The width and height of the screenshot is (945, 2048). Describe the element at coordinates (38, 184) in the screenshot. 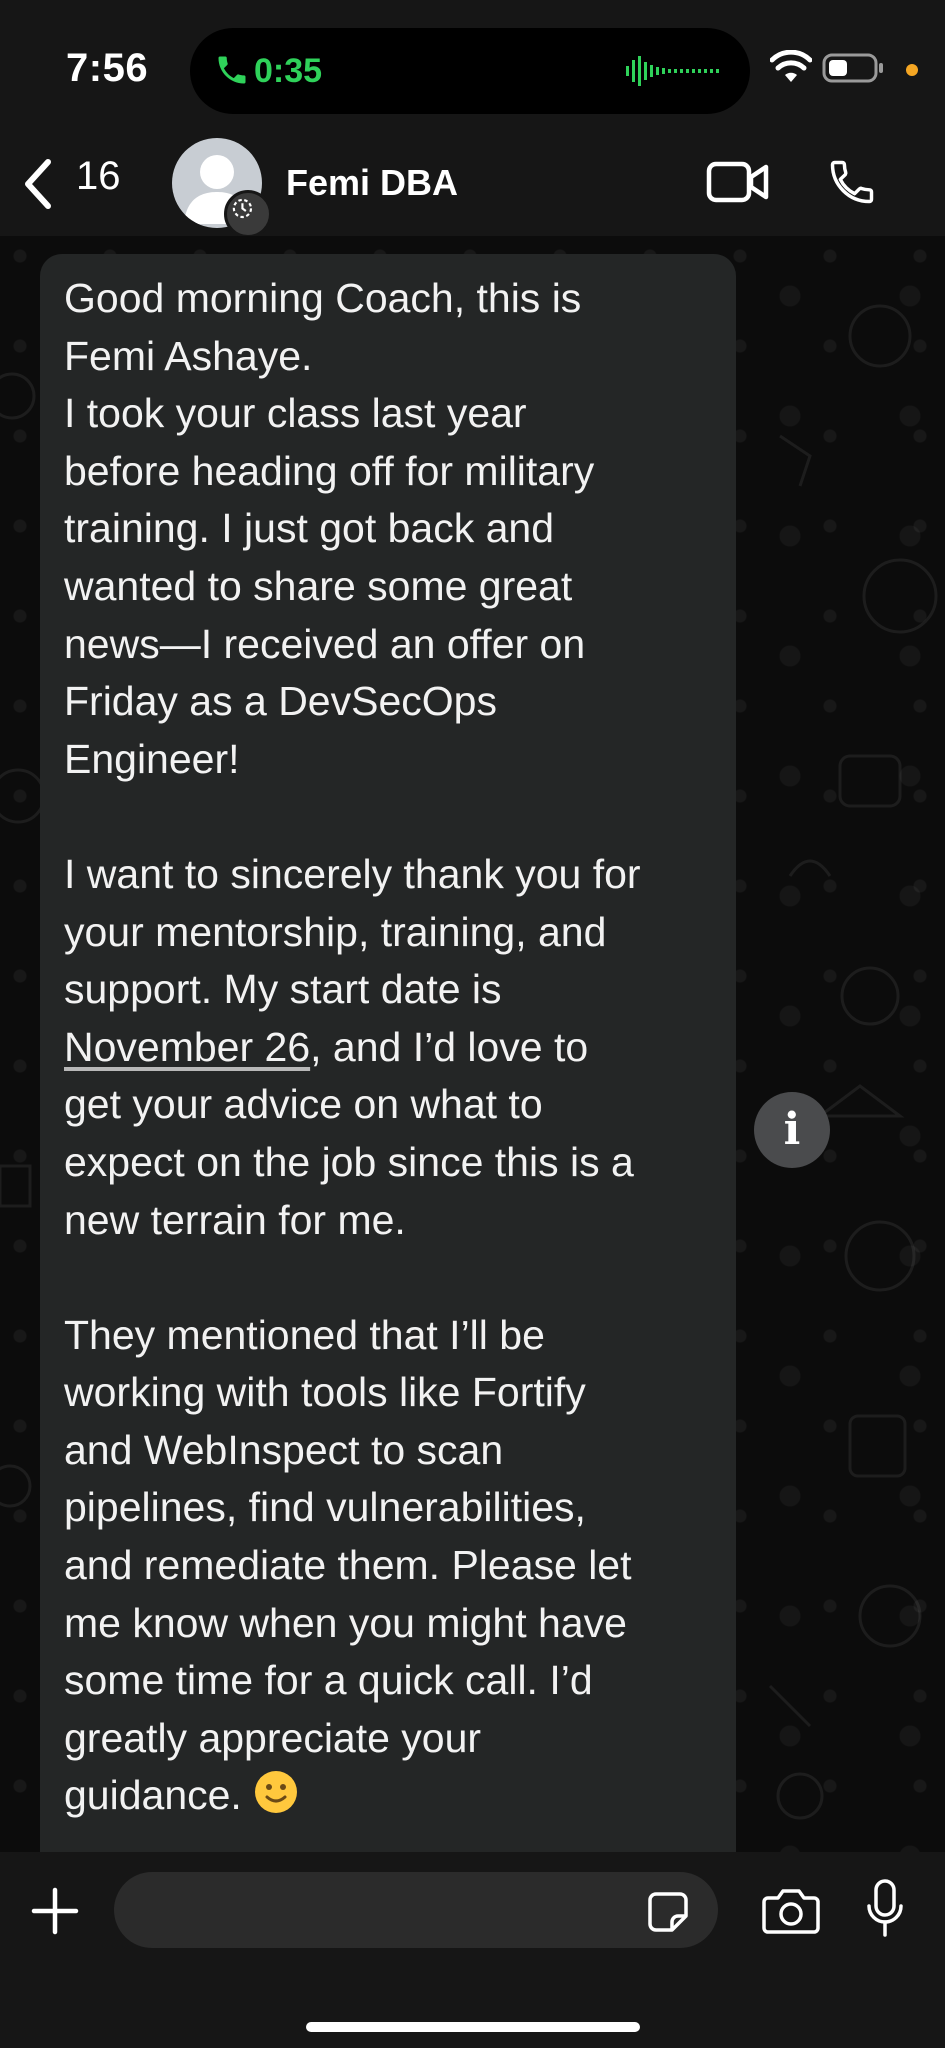

I see `back-chevron-icon` at that location.